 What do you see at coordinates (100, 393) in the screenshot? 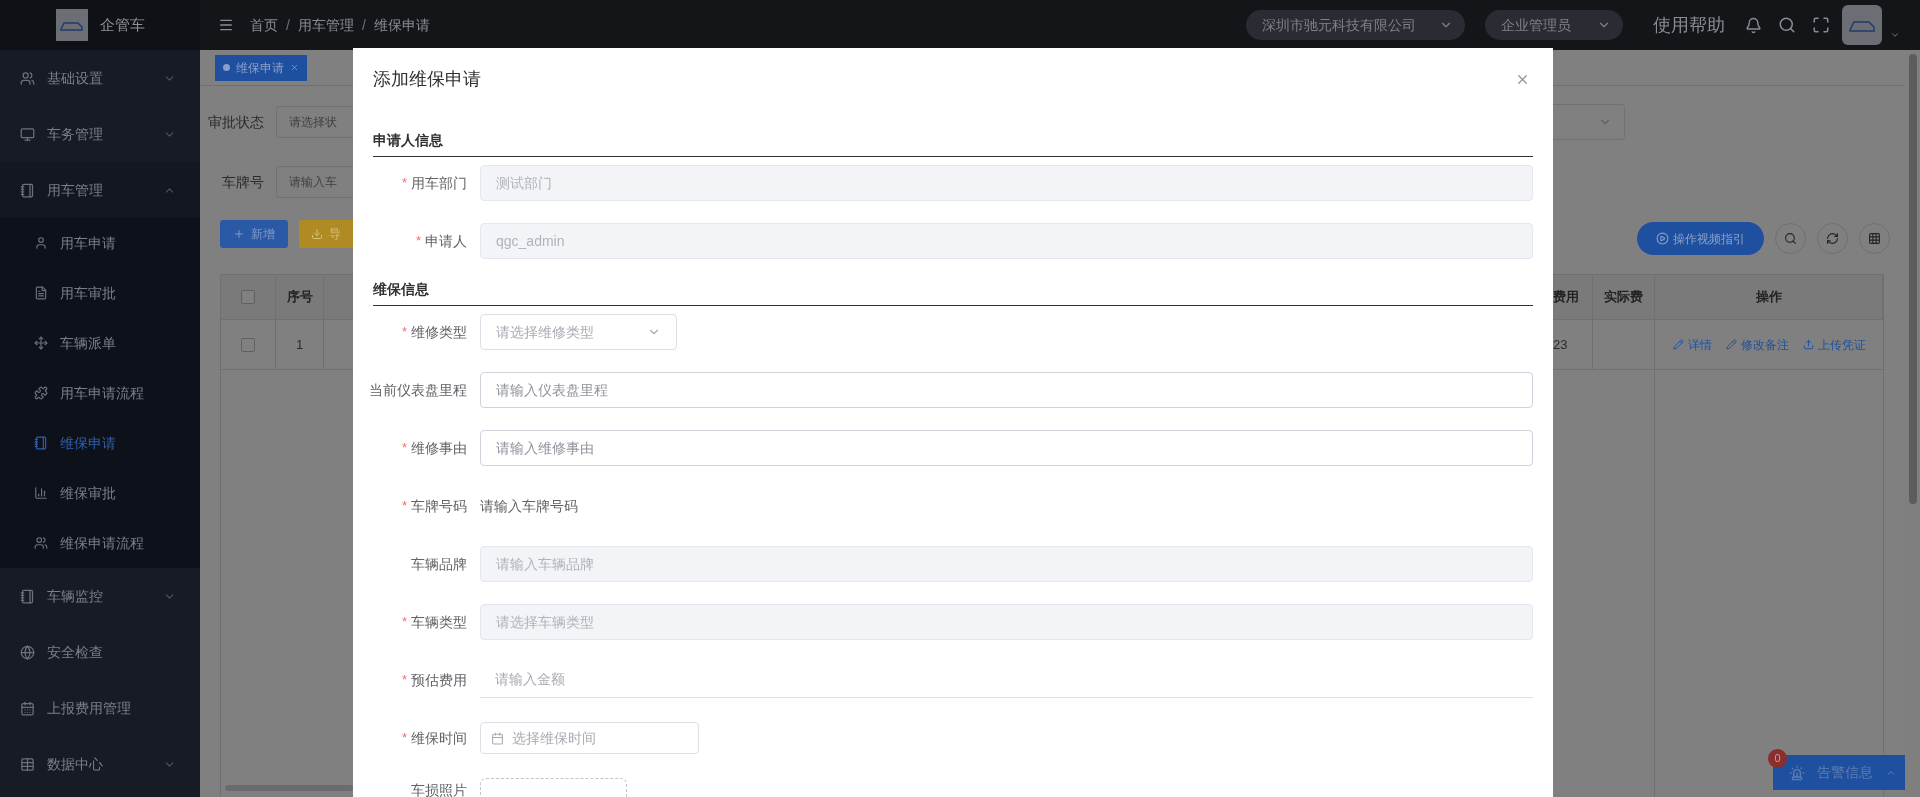
I see `submenu-item: 用车申请流程` at bounding box center [100, 393].